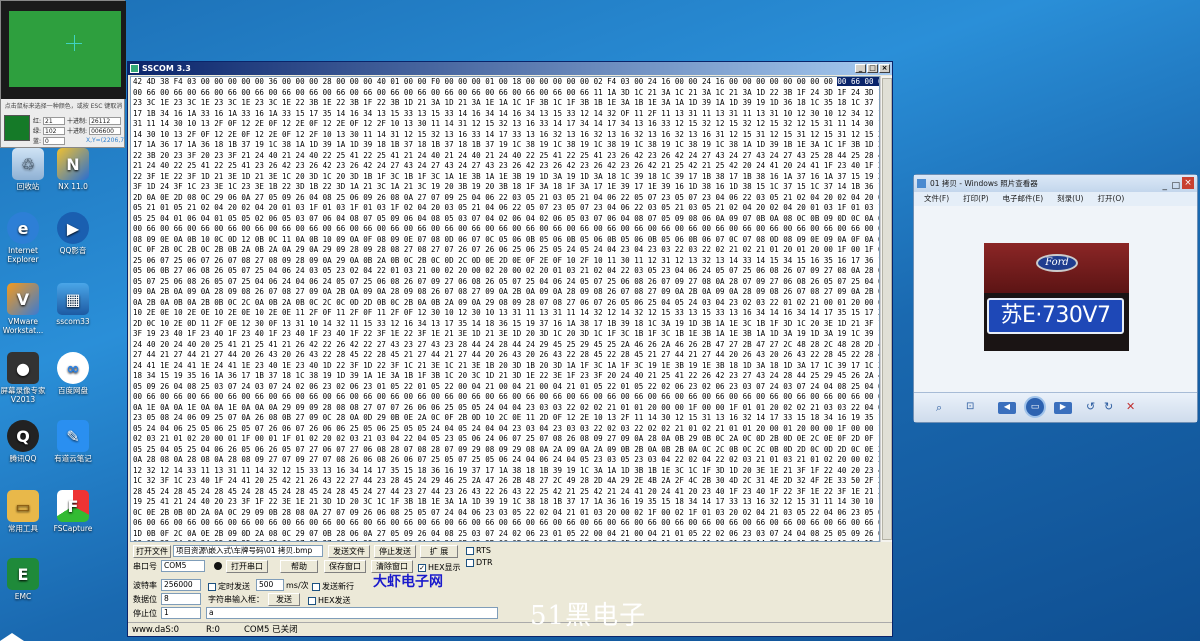 This screenshot has height=641, width=1200. What do you see at coordinates (73, 321) in the screenshot?
I see `icon-label: sscom33` at bounding box center [73, 321].